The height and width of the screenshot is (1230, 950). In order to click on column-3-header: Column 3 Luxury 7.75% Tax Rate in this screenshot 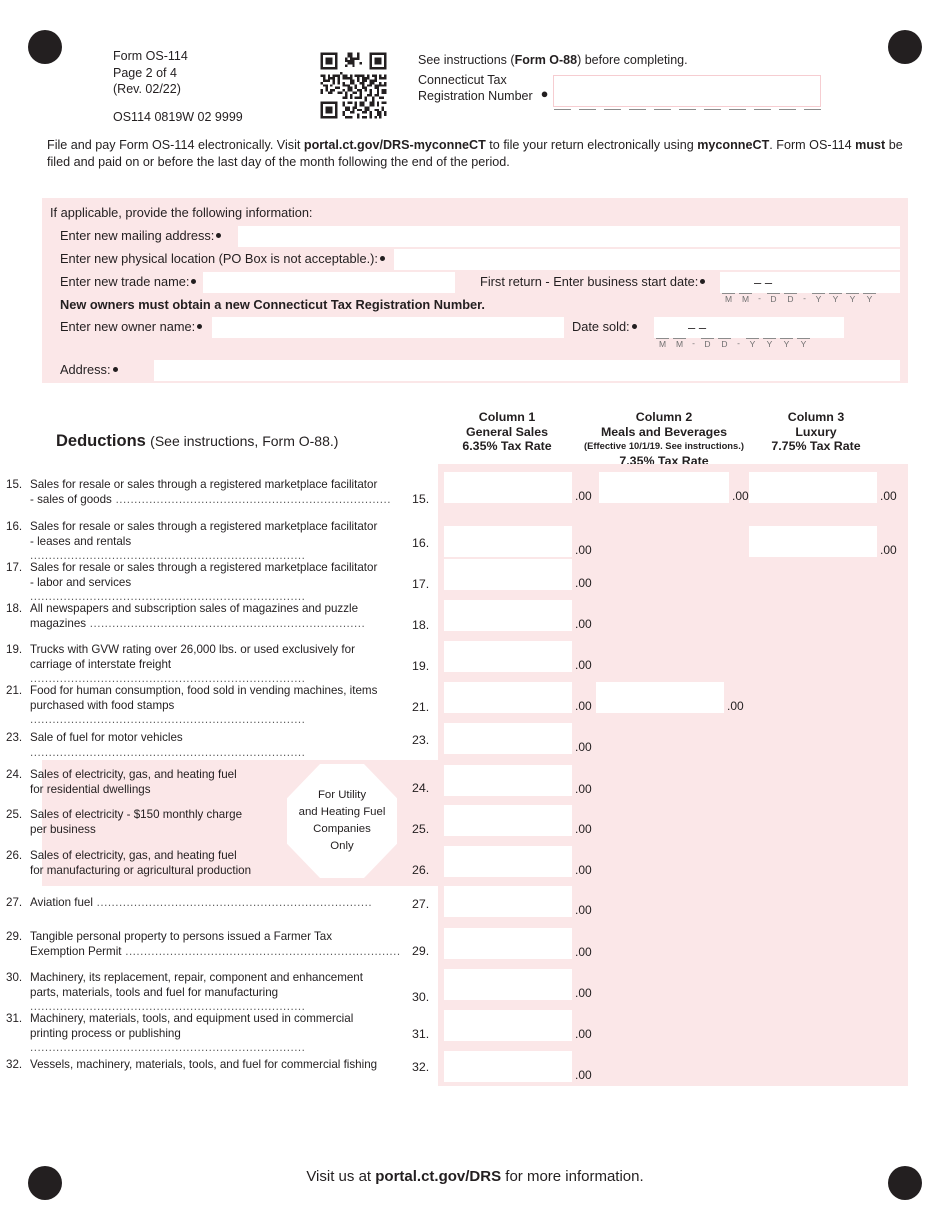, I will do `click(816, 431)`.